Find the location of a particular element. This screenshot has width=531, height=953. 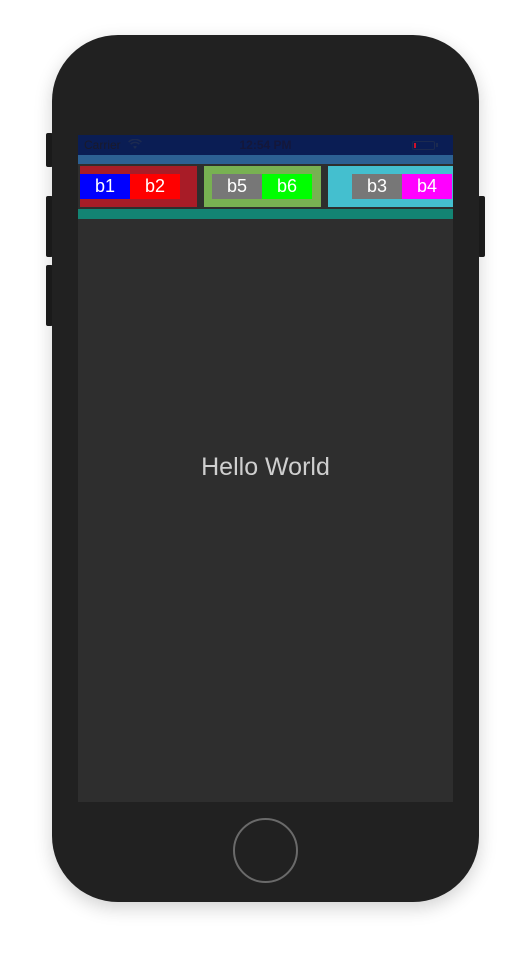

button-group-2: b5 b6 is located at coordinates (262, 186).